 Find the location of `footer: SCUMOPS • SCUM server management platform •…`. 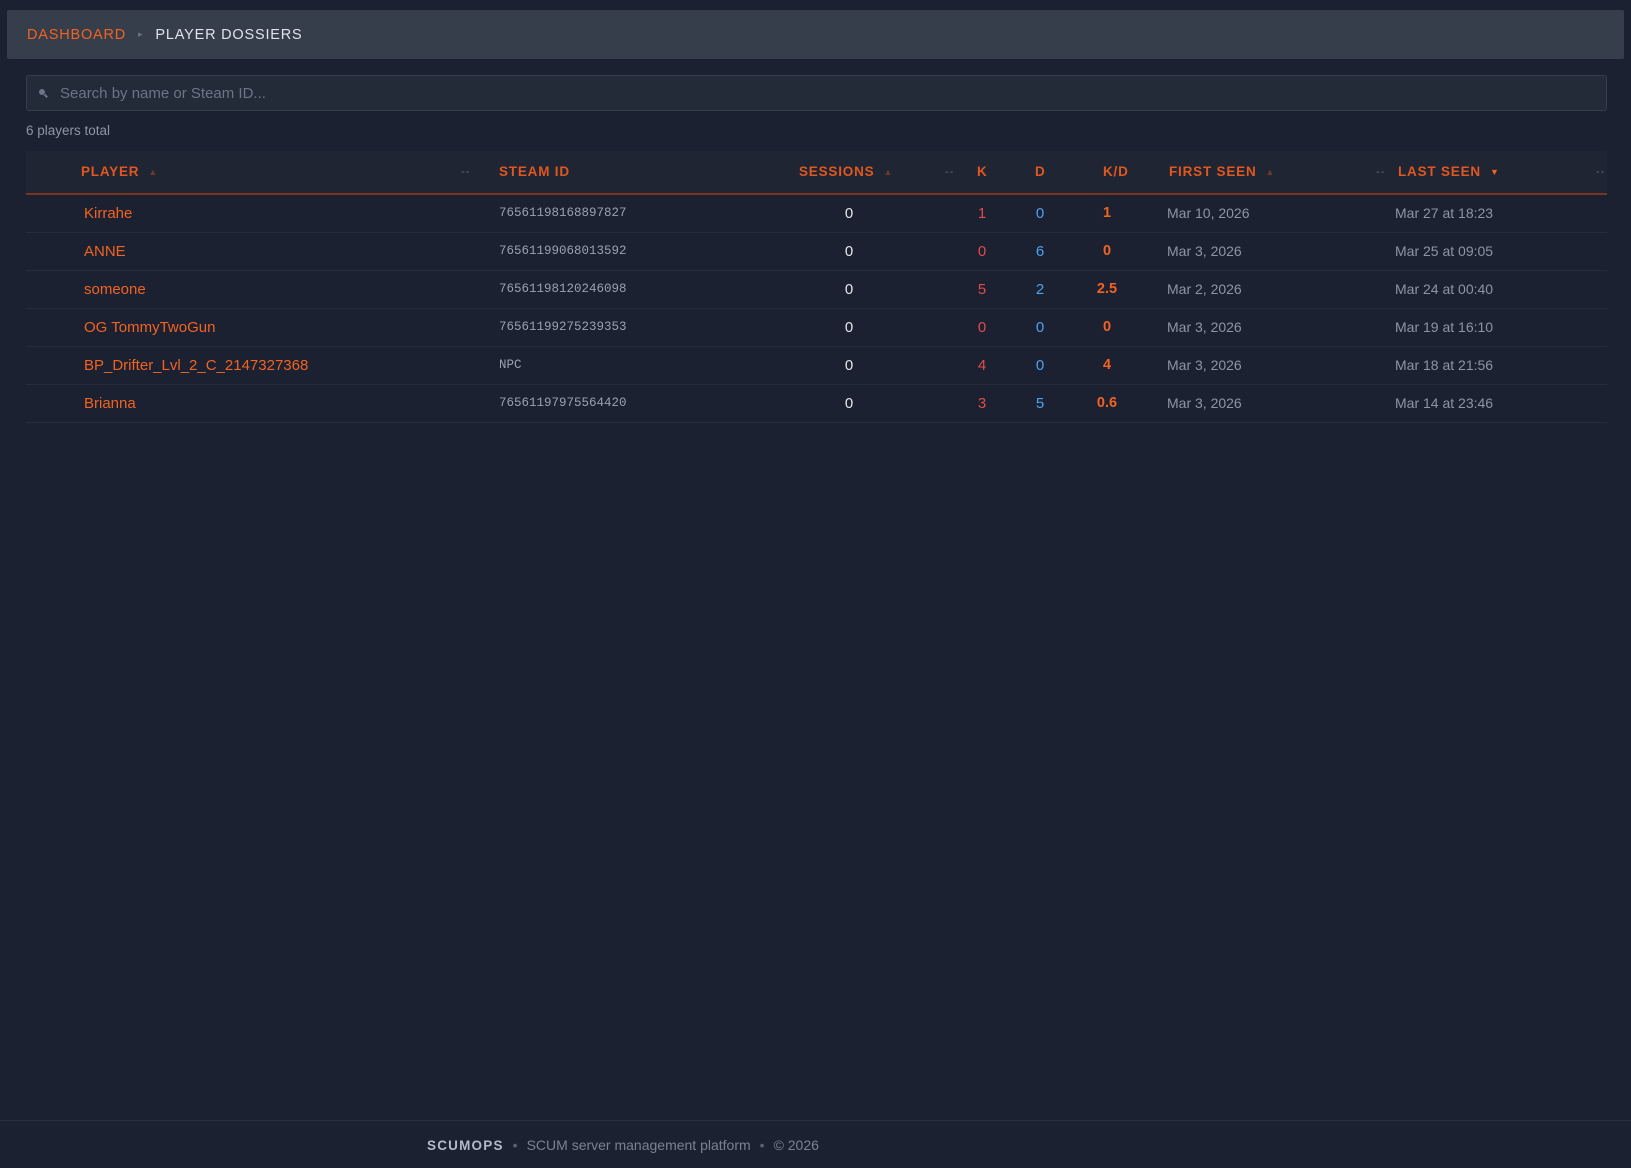

footer: SCUMOPS • SCUM server management platform •… is located at coordinates (815, 1144).